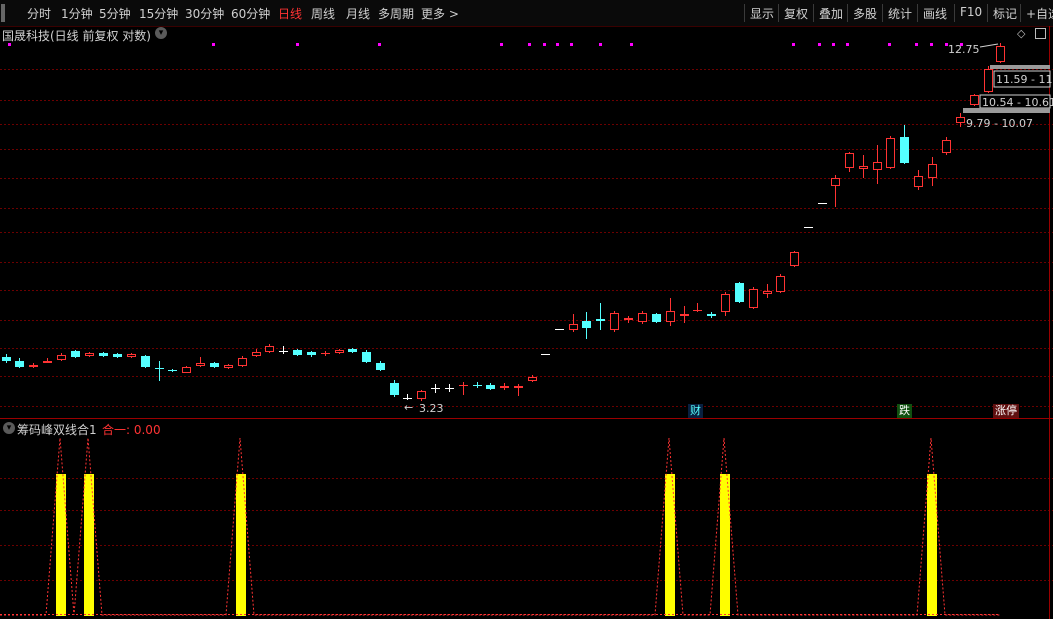 The height and width of the screenshot is (619, 1053). Describe the element at coordinates (158, 13) in the screenshot. I see `period-3: 15分钟` at that location.